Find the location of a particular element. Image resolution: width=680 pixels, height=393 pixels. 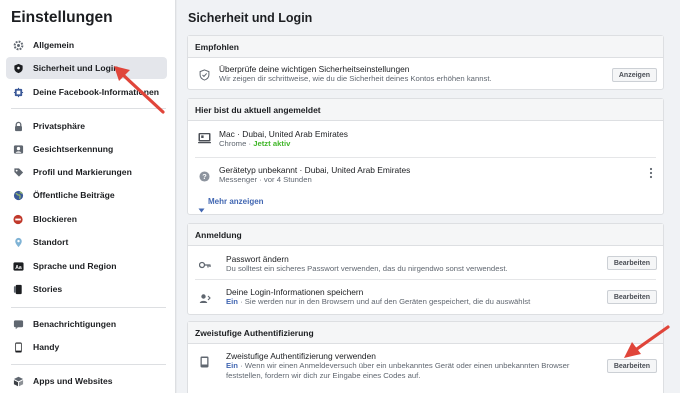

sidebar-item-handy: Handy is located at coordinates (86, 347).